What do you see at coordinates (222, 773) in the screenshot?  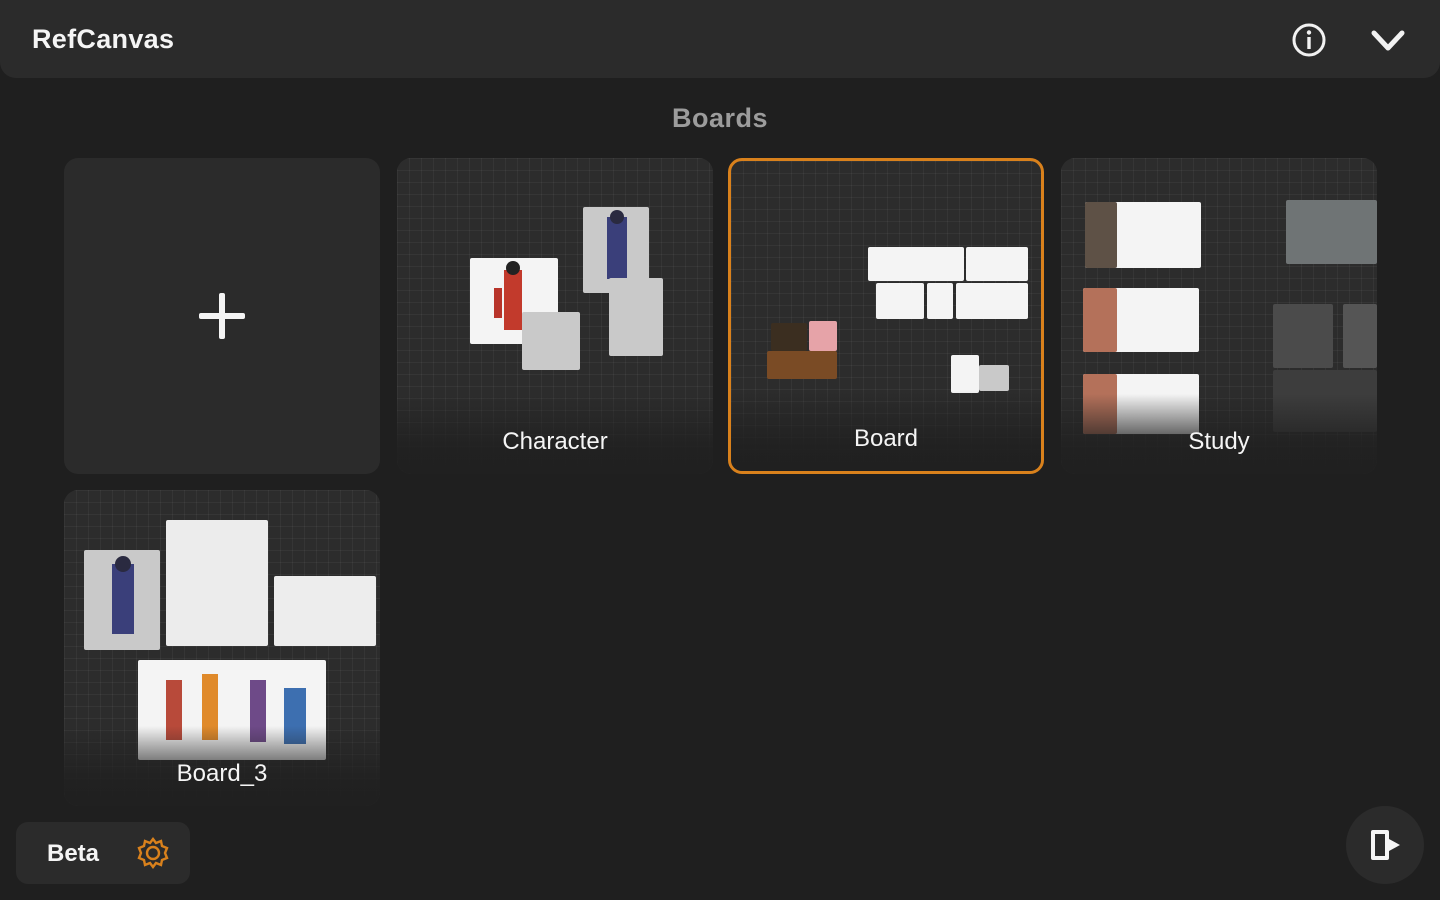 I see `board-label: Board_3` at bounding box center [222, 773].